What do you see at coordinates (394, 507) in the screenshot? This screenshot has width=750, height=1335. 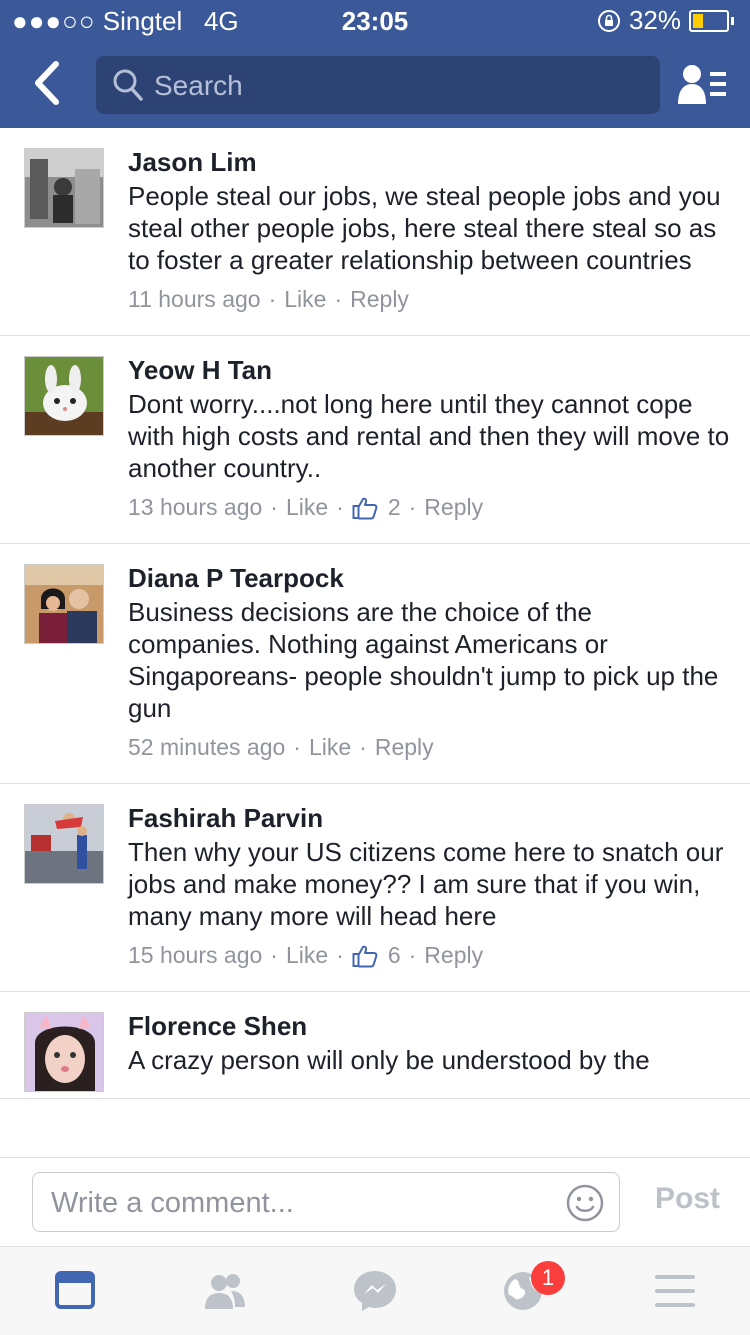 I see `like-count-value: 2` at bounding box center [394, 507].